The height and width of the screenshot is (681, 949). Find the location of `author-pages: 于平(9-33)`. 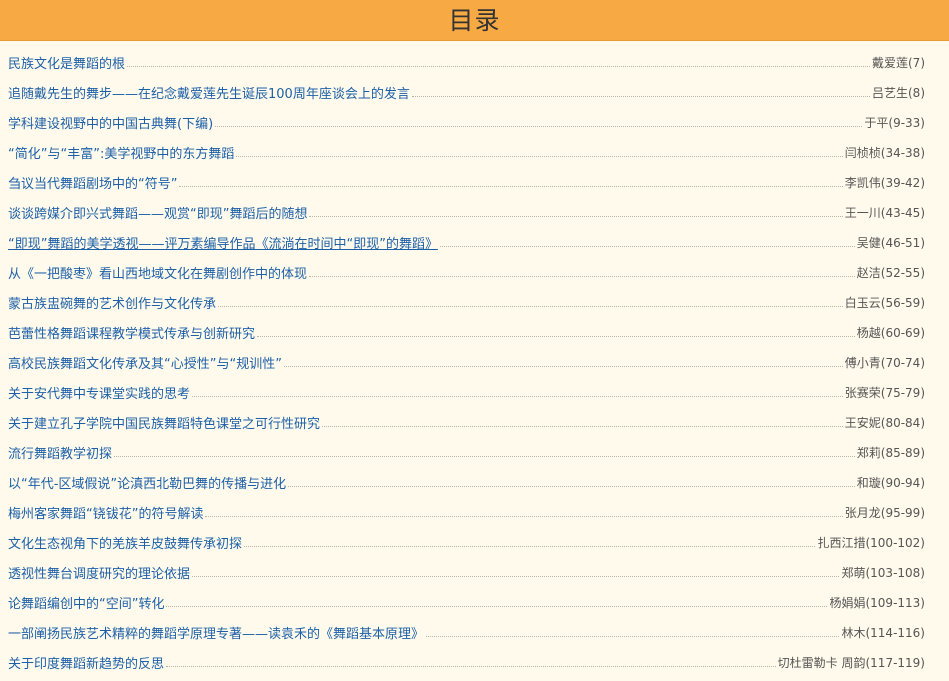

author-pages: 于平(9-33) is located at coordinates (894, 122).